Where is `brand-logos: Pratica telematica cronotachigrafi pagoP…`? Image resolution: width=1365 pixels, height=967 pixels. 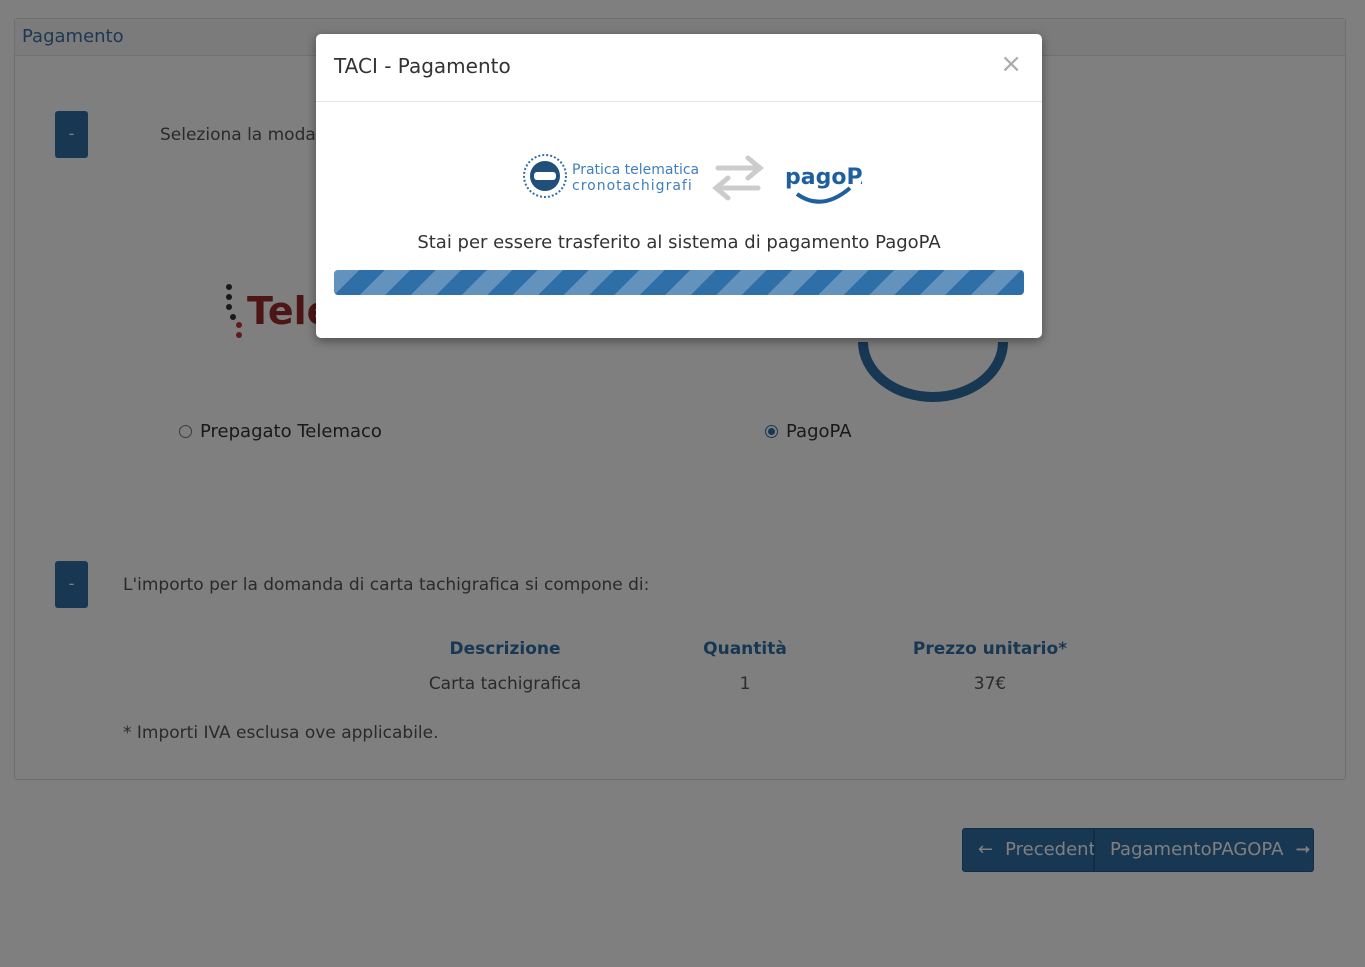 brand-logos: Pratica telematica cronotachigrafi pagoP… is located at coordinates (692, 179).